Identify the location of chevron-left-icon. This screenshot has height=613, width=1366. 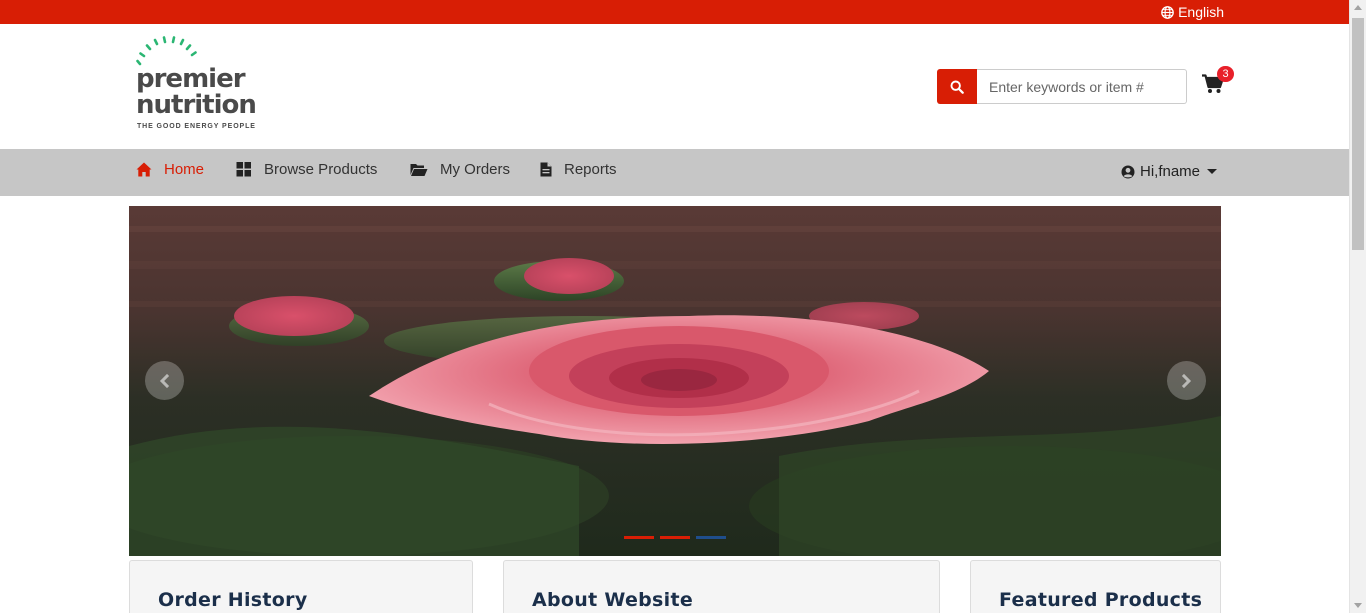
(167, 380).